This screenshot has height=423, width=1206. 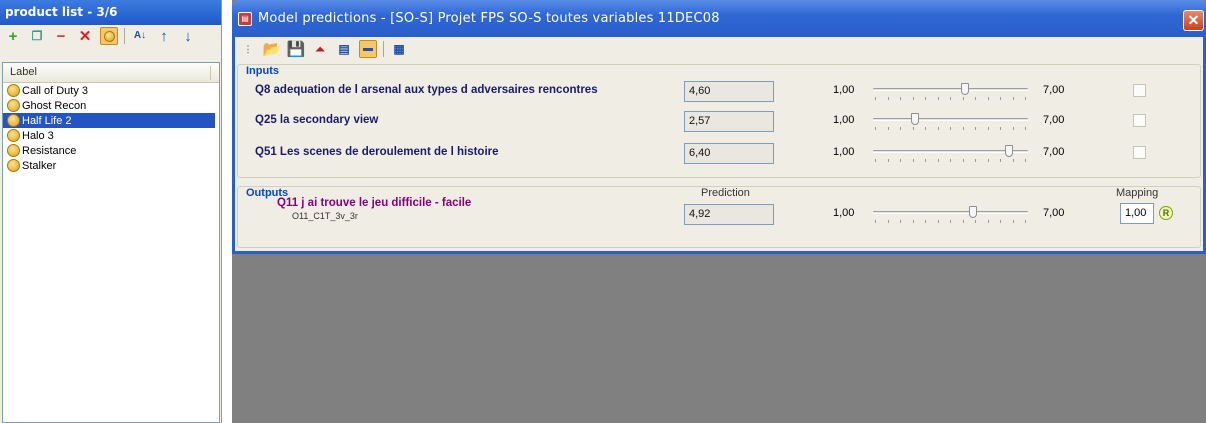 What do you see at coordinates (320, 49) in the screenshot?
I see `chart-icon: ⏶` at bounding box center [320, 49].